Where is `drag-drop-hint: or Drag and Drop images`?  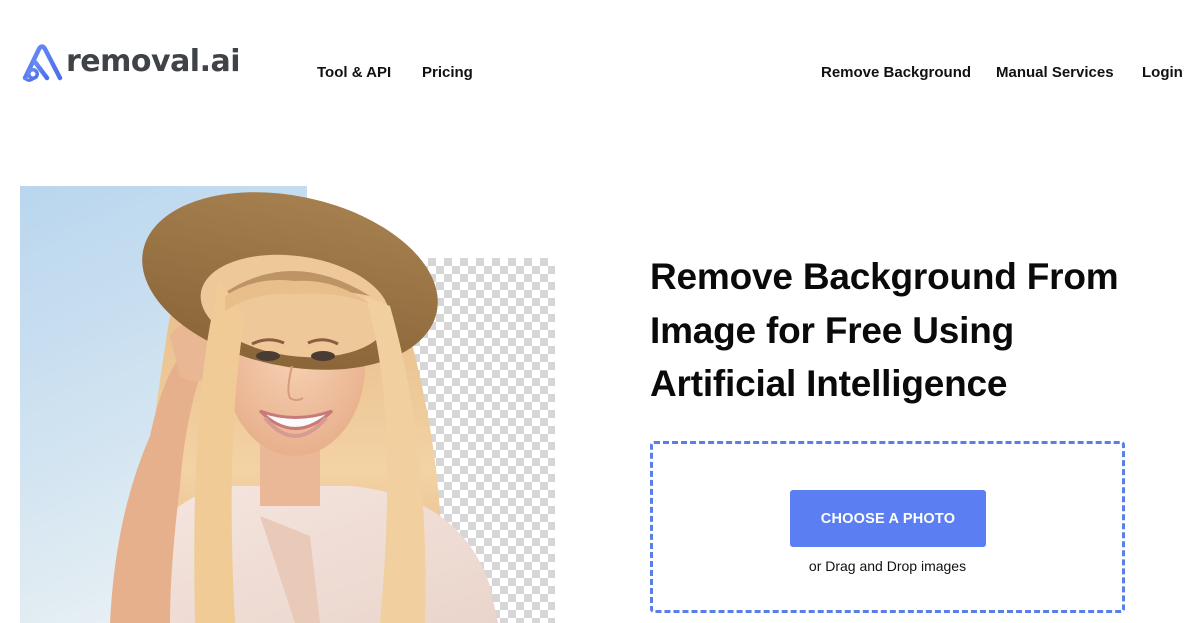
drag-drop-hint: or Drag and Drop images is located at coordinates (887, 566).